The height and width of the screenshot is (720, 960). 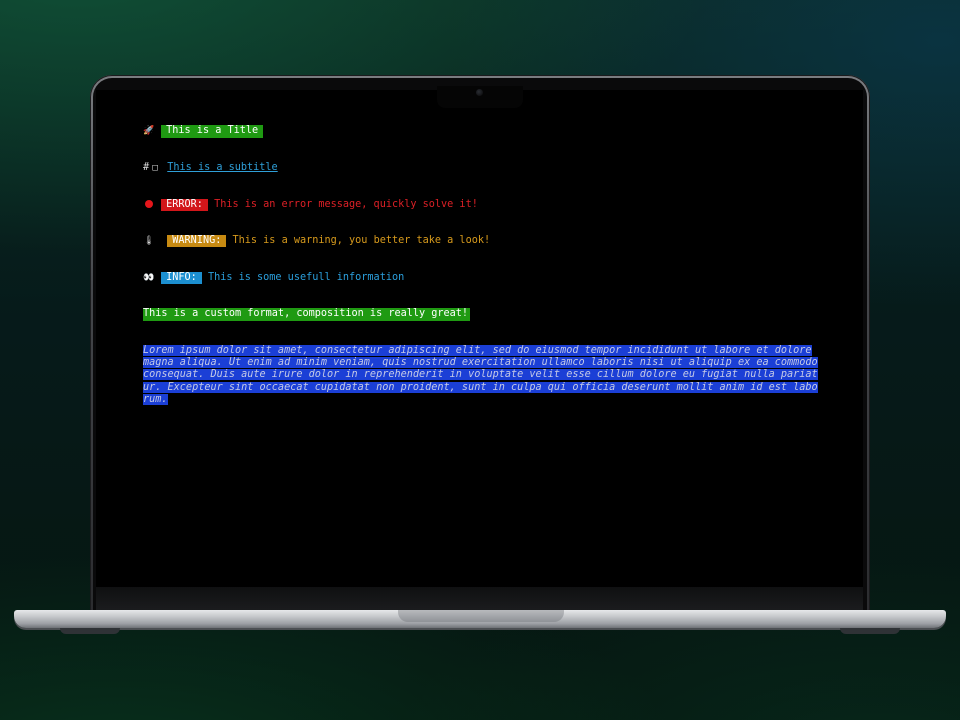 I want to click on thermometer-icon: 🌡, so click(x=149, y=241).